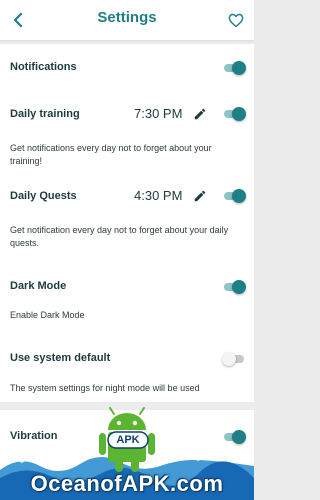 This screenshot has height=500, width=320. I want to click on use-system-default-label: Use system default, so click(60, 358).